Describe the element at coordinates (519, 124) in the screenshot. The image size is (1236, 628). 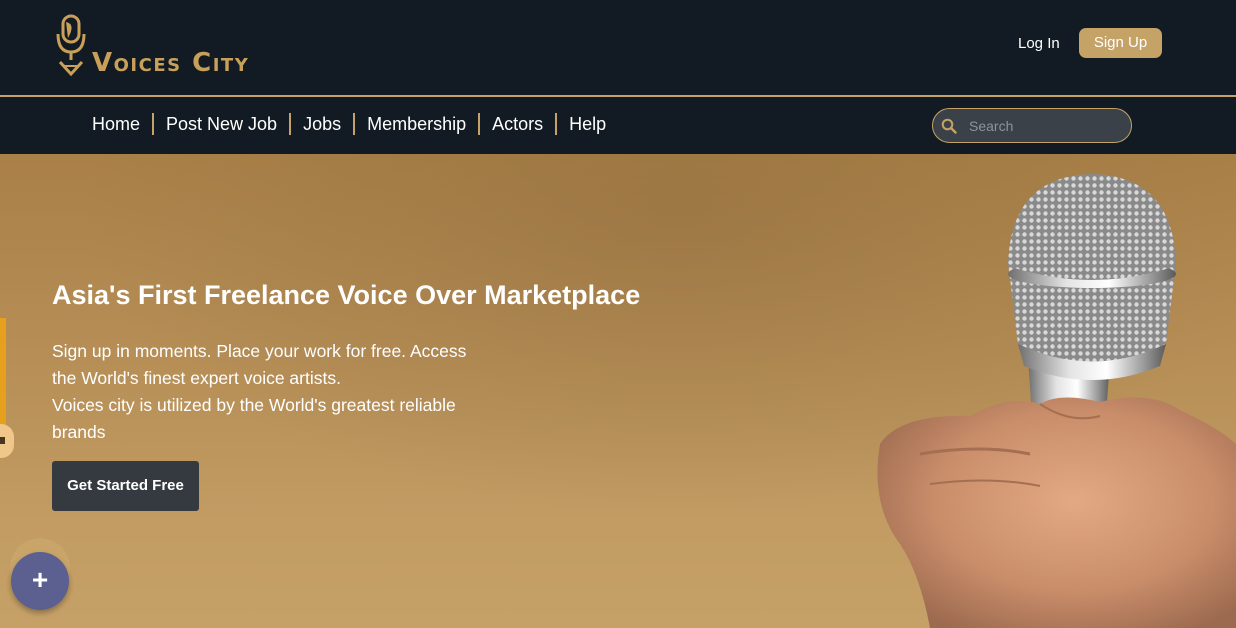
I see `nav-item-actors: Actors` at that location.